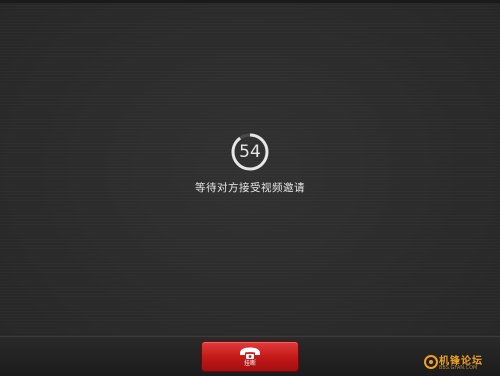  I want to click on countdown-timer: 54, so click(250, 152).